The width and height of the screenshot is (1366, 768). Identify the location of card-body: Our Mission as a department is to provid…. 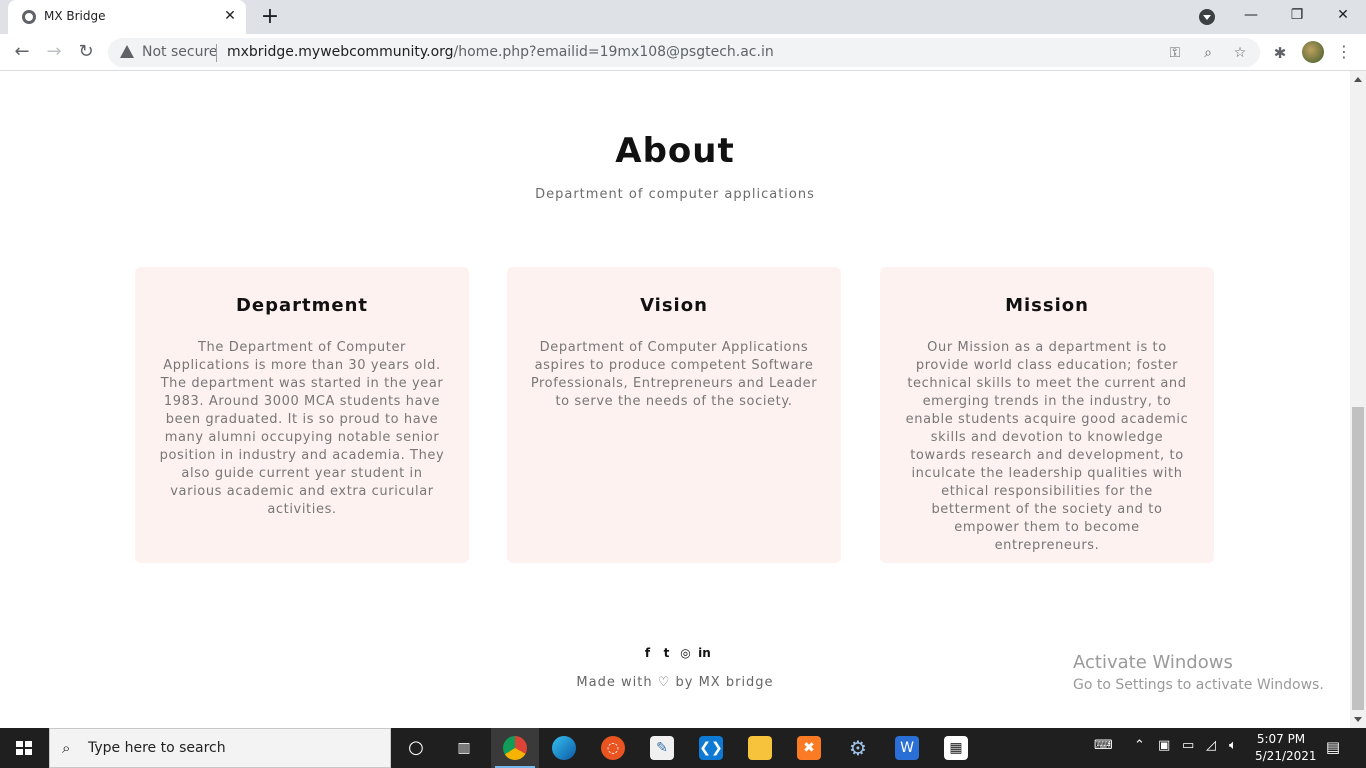
(1047, 446).